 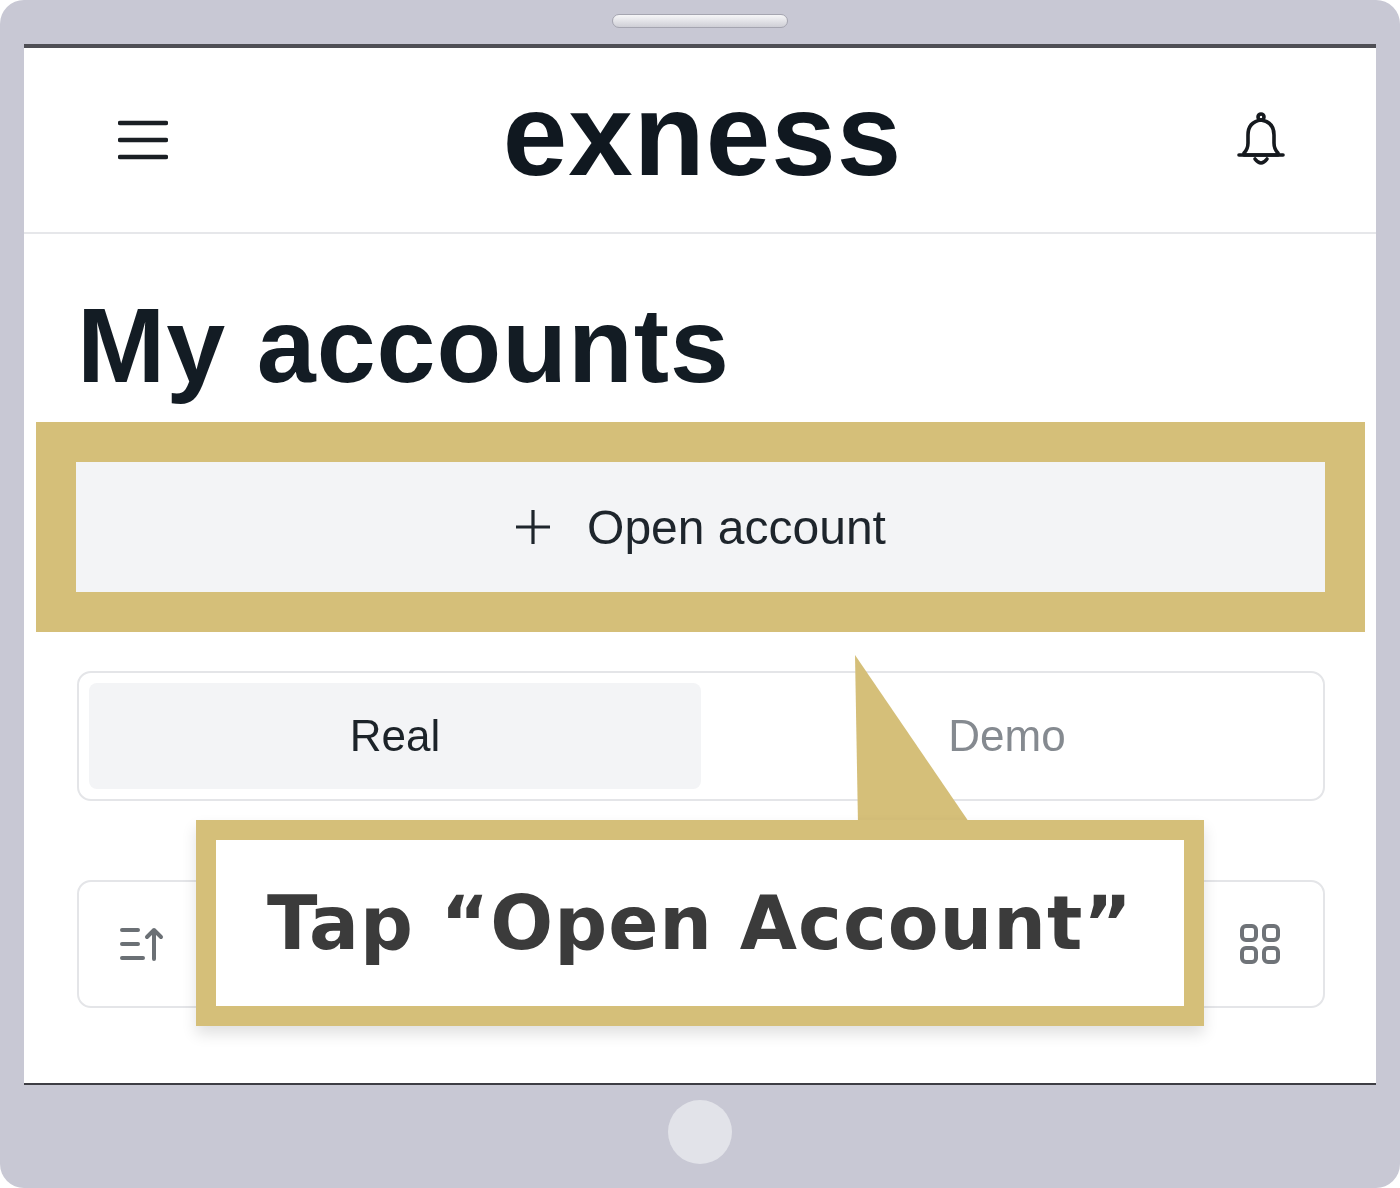 I want to click on open-account-button: Open account, so click(x=700, y=527).